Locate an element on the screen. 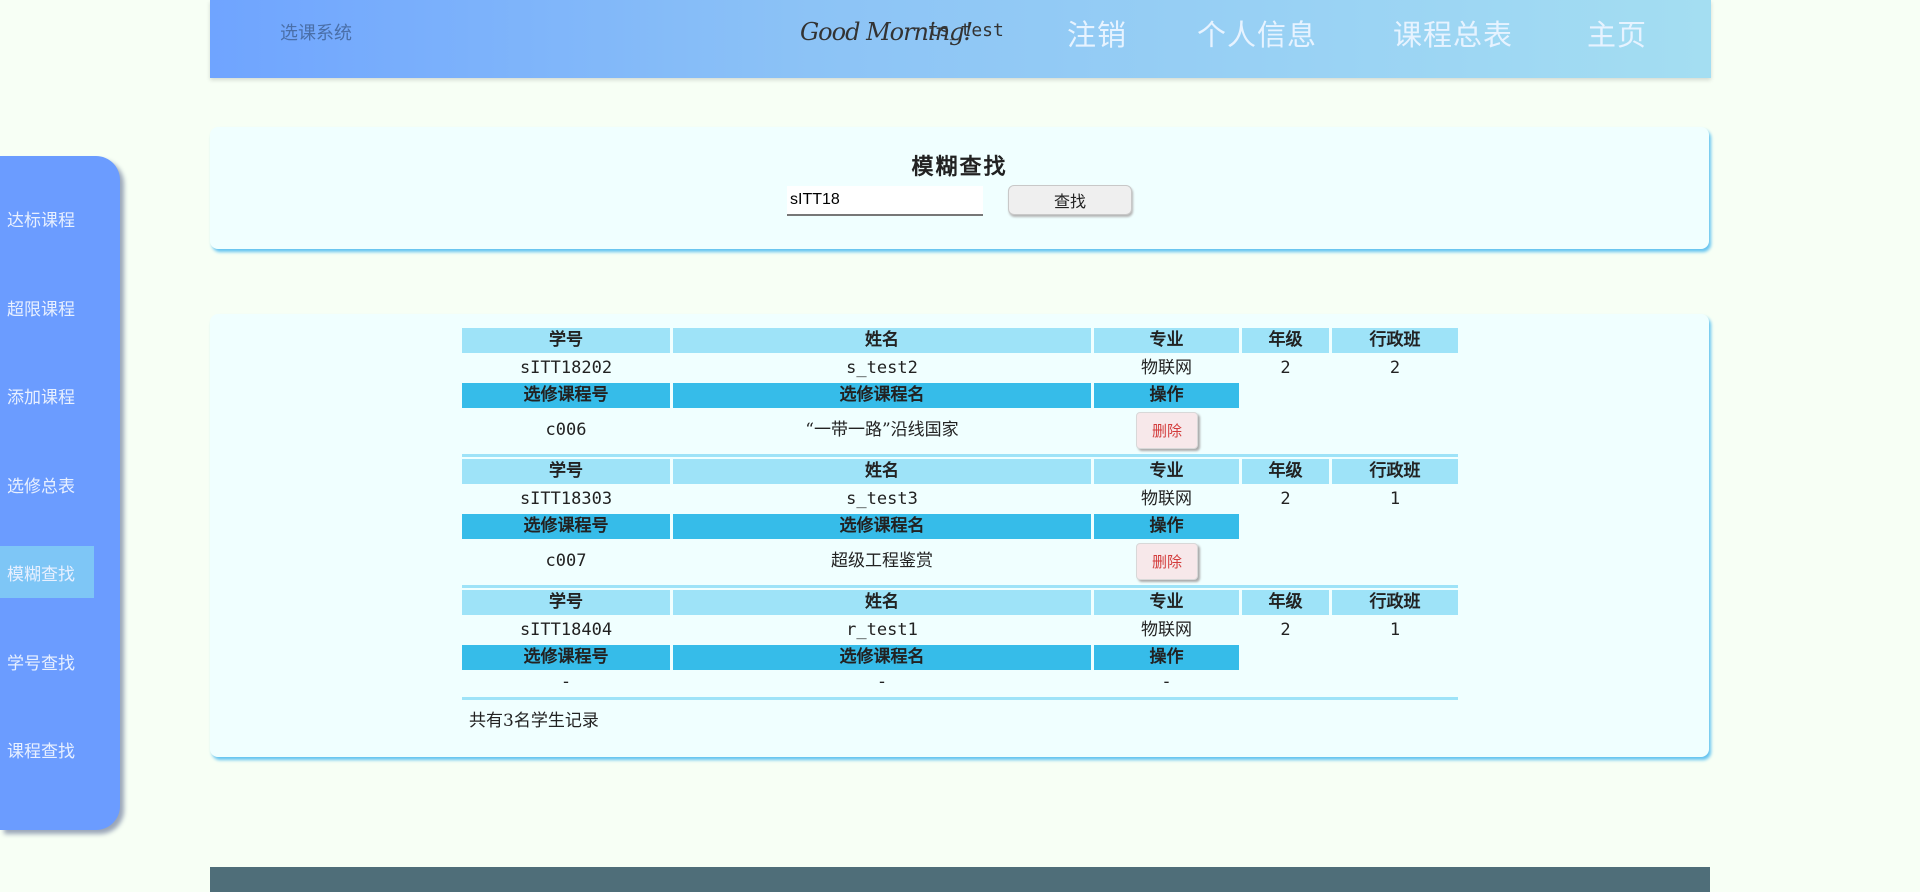 The height and width of the screenshot is (892, 1920). student-id: sITT18404 is located at coordinates (566, 630).